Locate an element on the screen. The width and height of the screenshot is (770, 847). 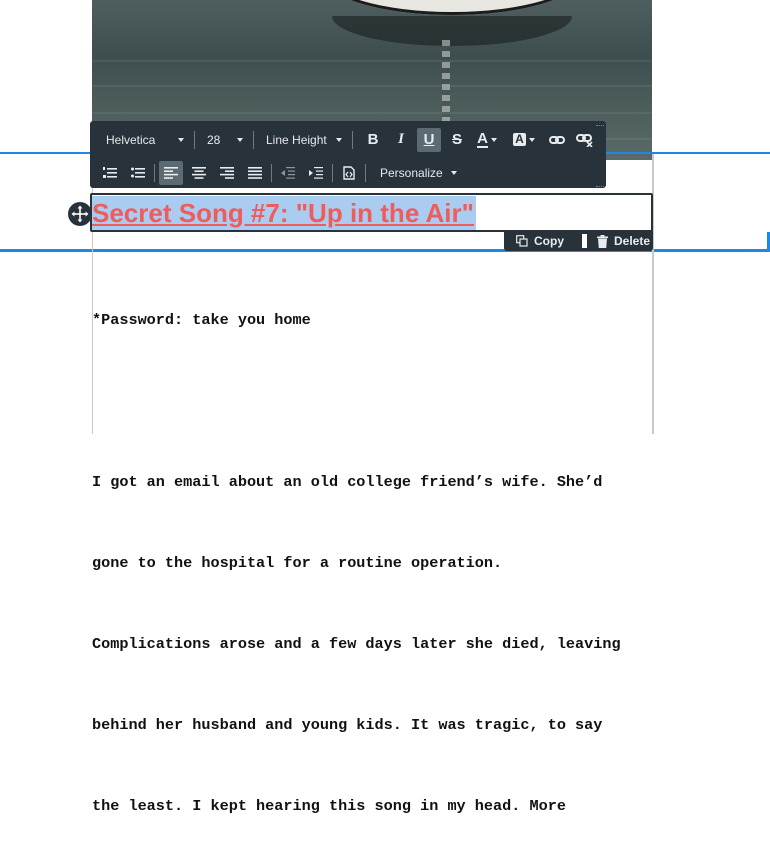
personalize-dropdown: Personalize is located at coordinates (417, 173).